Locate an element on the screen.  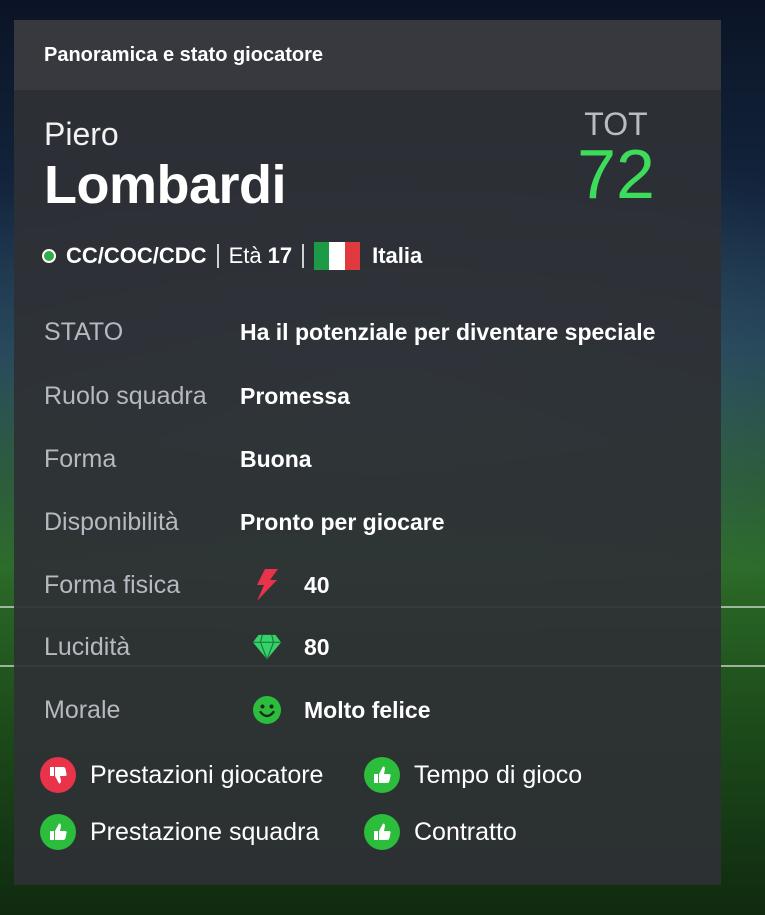
stat-row-availability: Disponibilità Pronto per giocare is located at coordinates (374, 522).